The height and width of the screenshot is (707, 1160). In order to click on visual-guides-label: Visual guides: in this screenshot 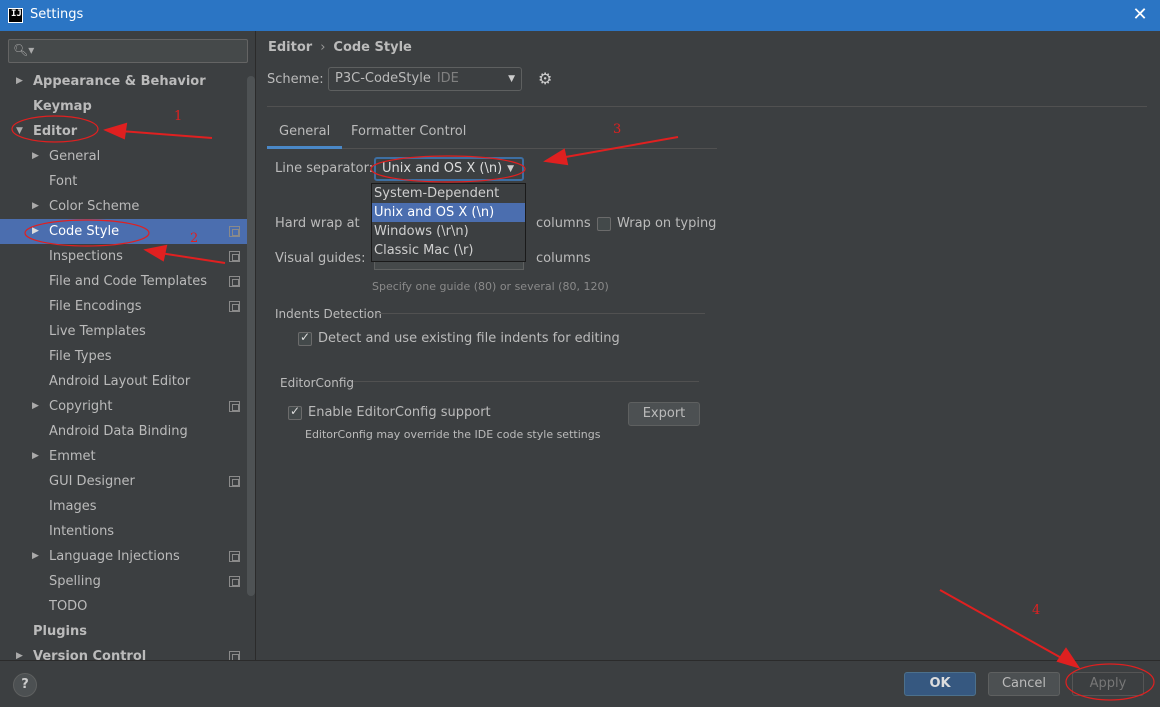, I will do `click(320, 258)`.